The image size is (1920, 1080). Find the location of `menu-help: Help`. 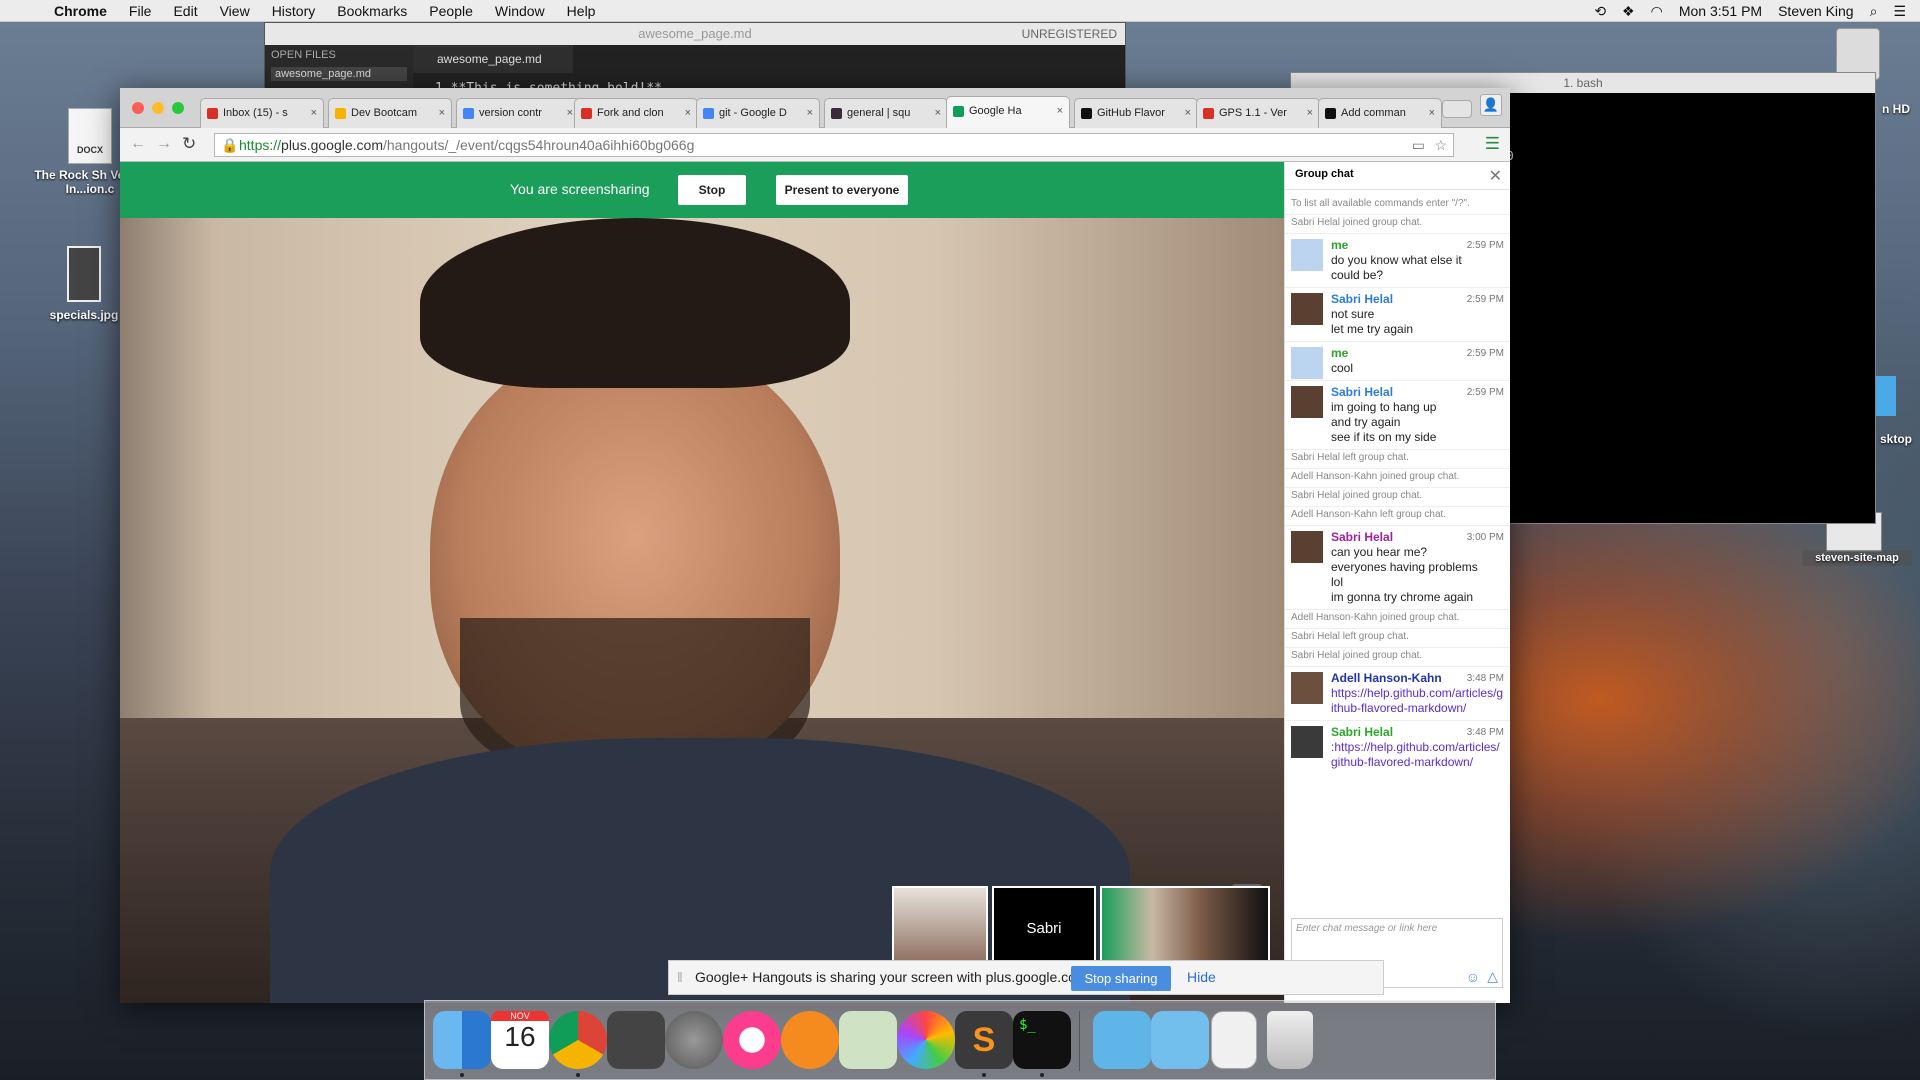

menu-help: Help is located at coordinates (581, 11).